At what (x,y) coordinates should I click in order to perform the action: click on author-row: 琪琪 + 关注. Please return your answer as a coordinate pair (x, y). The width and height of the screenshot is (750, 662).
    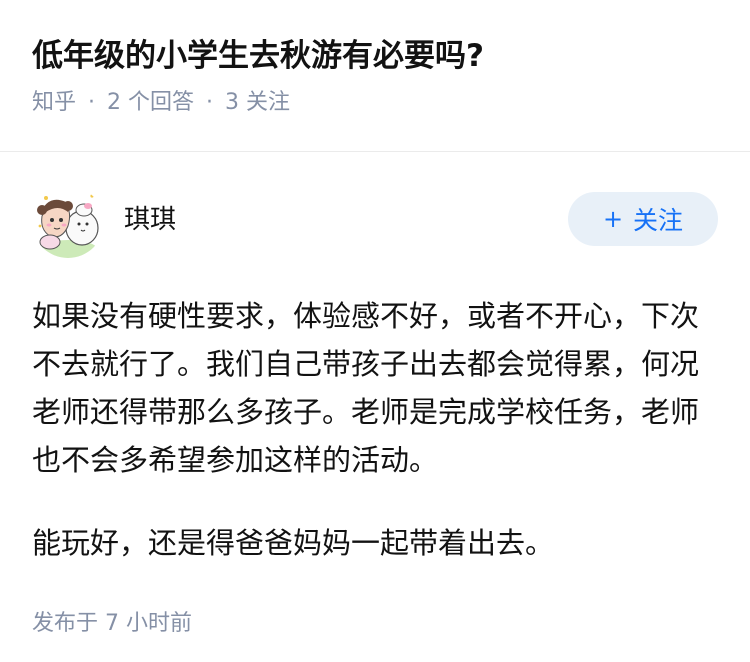
    Looking at the image, I should click on (375, 239).